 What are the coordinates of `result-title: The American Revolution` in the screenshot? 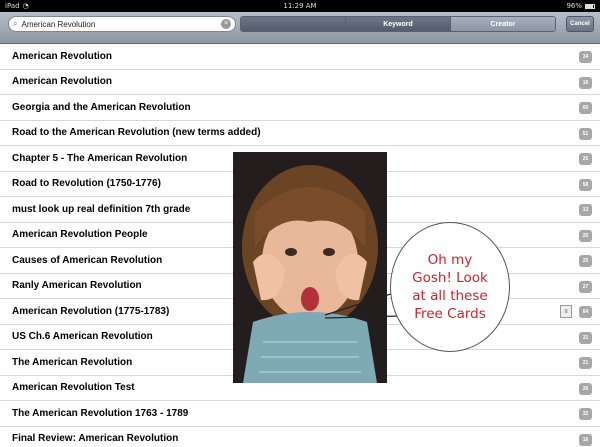 It's located at (72, 362).